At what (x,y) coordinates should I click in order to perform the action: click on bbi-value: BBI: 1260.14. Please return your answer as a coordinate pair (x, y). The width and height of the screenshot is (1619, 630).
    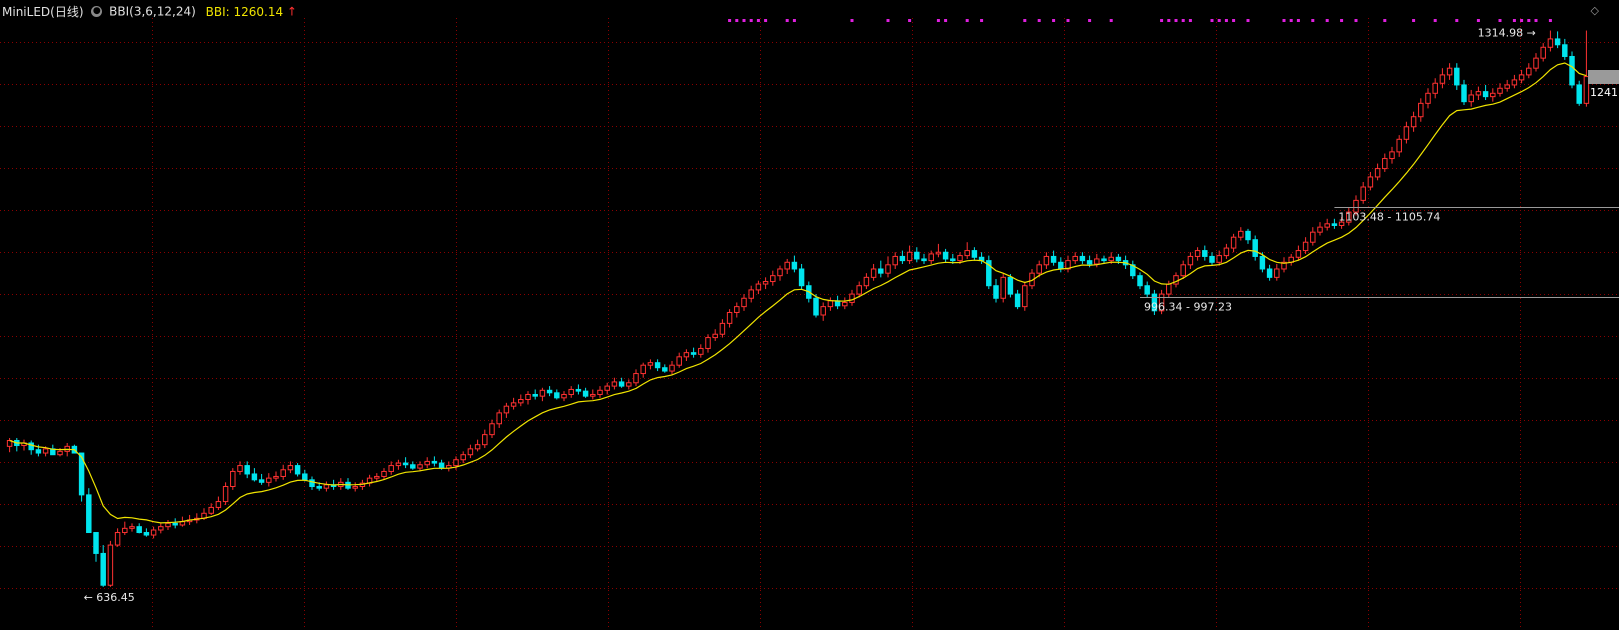
    Looking at the image, I should click on (244, 11).